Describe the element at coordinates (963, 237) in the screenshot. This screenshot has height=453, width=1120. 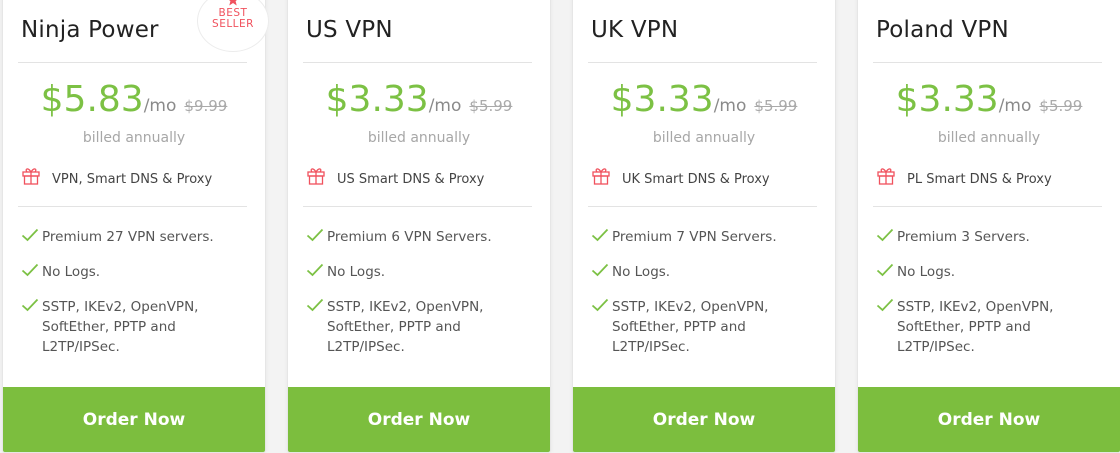
I see `feature-text: Premium 3 Servers.` at that location.